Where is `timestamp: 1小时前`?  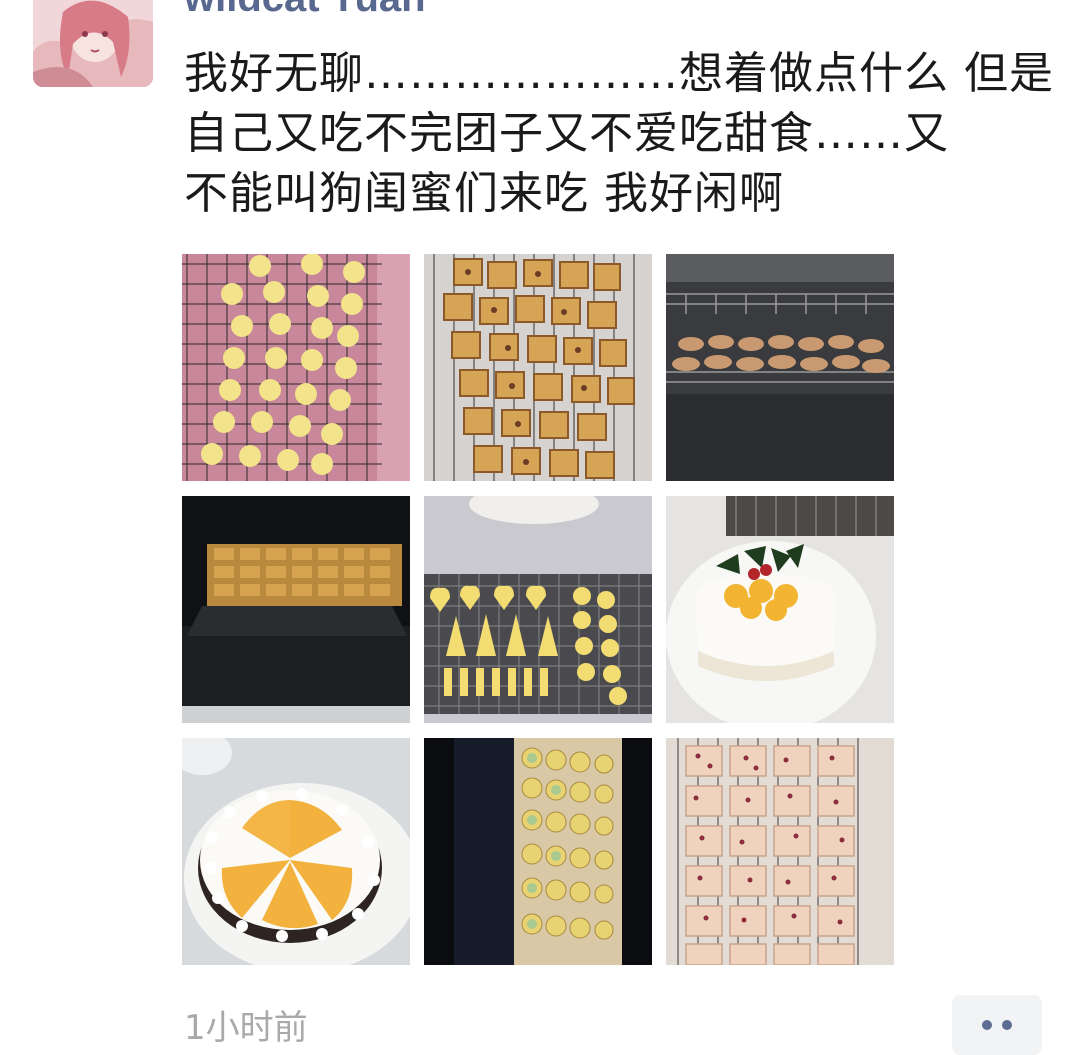 timestamp: 1小时前 is located at coordinates (246, 1028).